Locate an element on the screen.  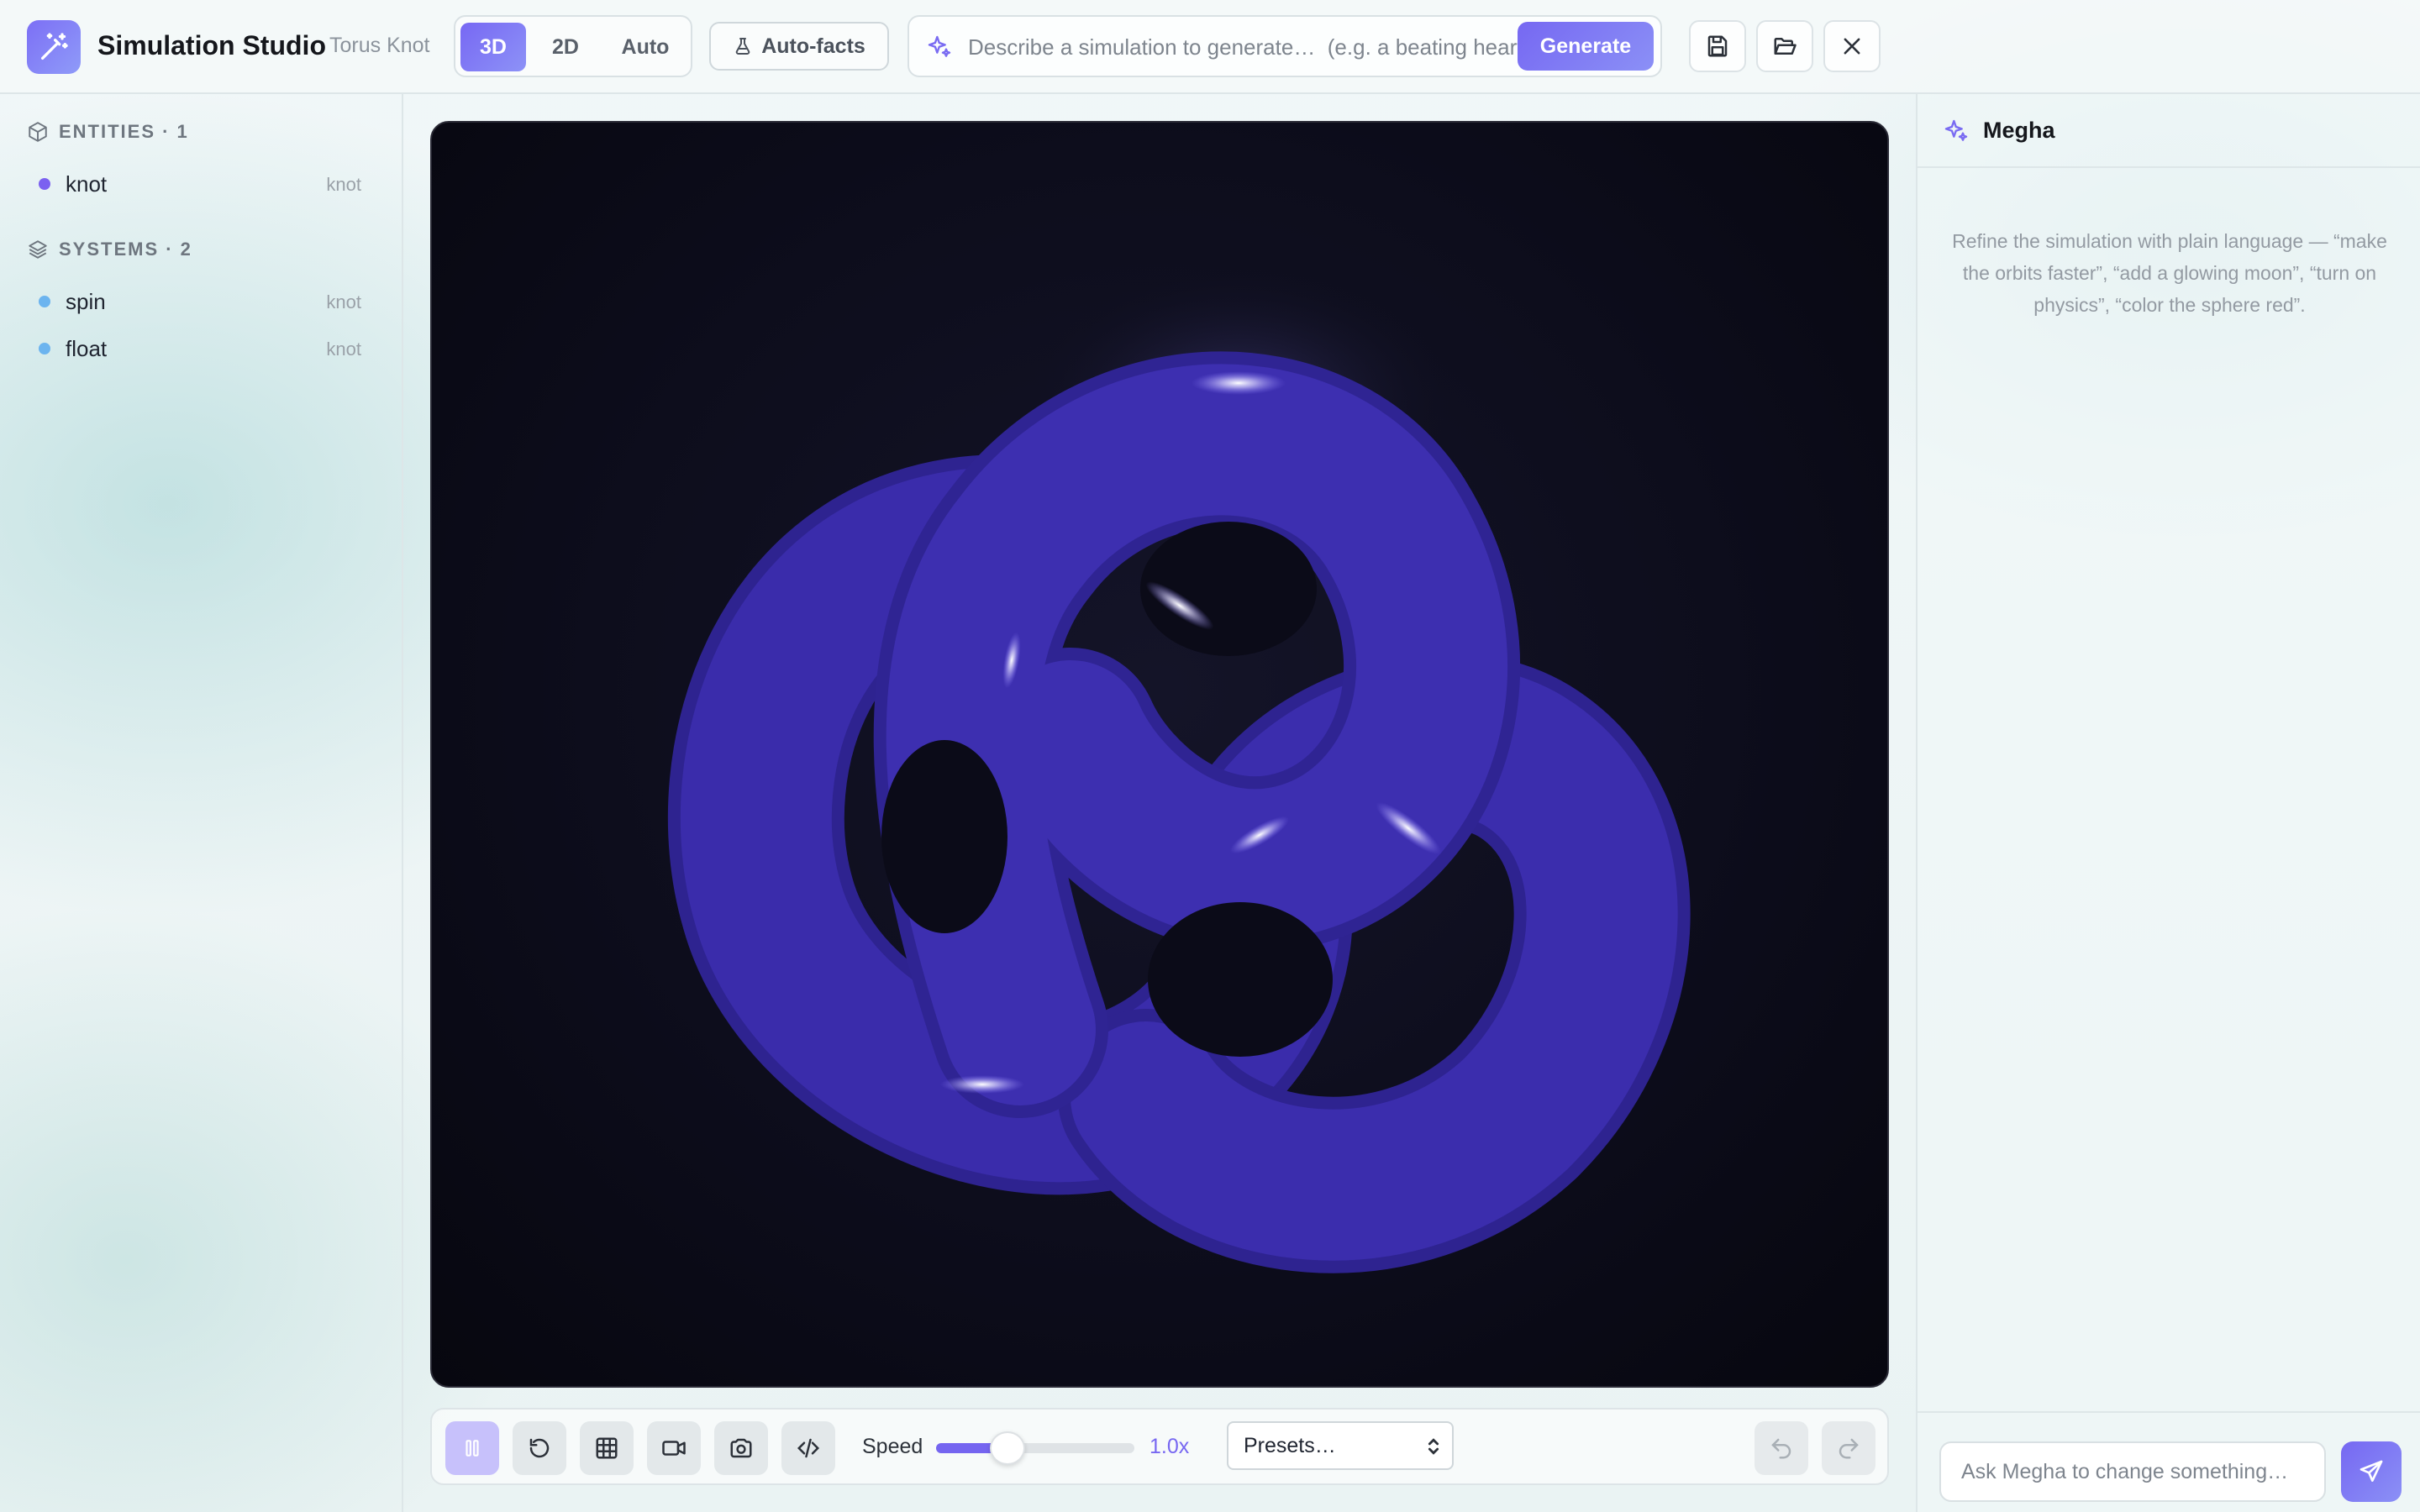
speed-label: Speed is located at coordinates (893, 1446).